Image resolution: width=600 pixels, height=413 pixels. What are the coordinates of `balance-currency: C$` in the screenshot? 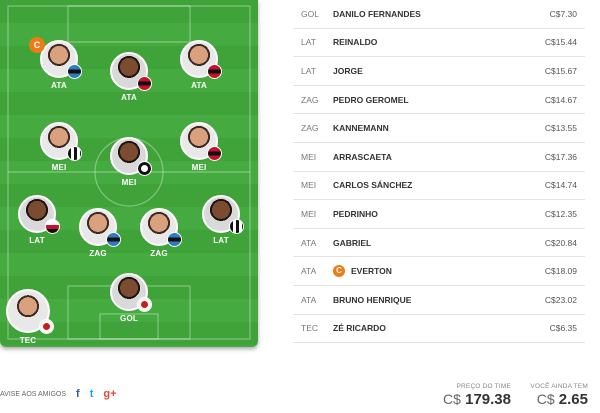 It's located at (545, 399).